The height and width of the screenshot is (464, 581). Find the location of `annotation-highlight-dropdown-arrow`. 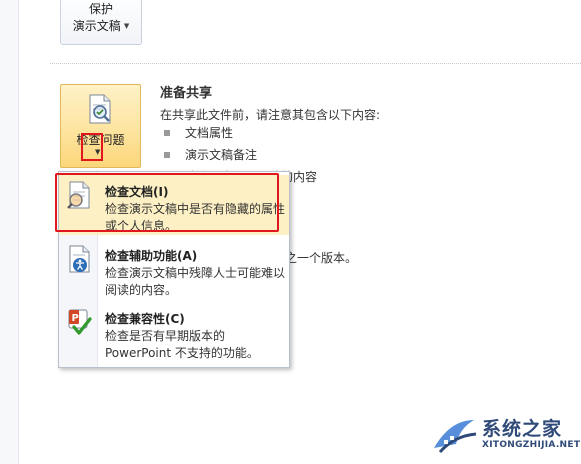

annotation-highlight-dropdown-arrow is located at coordinates (92, 147).